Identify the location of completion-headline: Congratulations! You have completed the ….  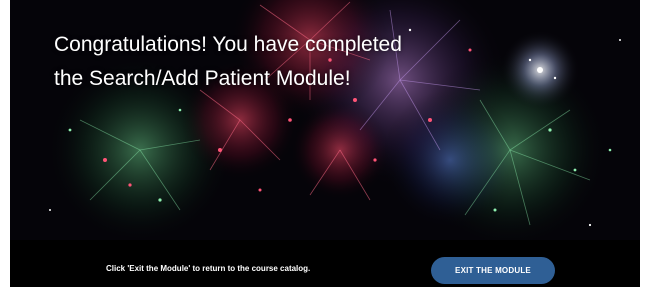
(228, 61).